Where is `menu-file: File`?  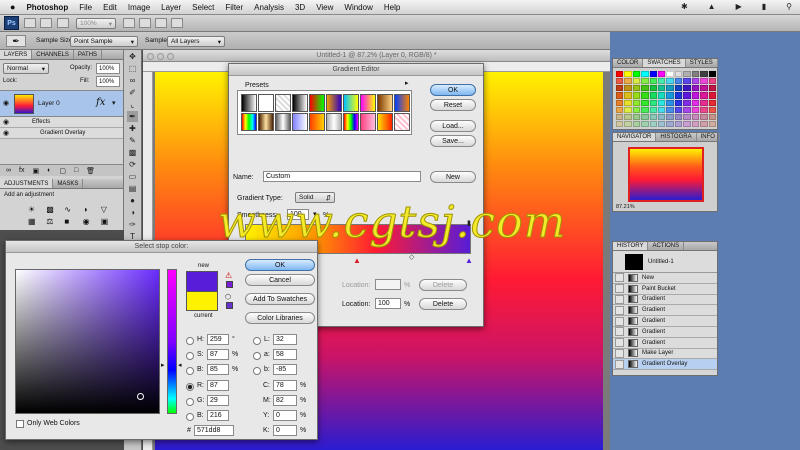
menu-file: File is located at coordinates (85, 7).